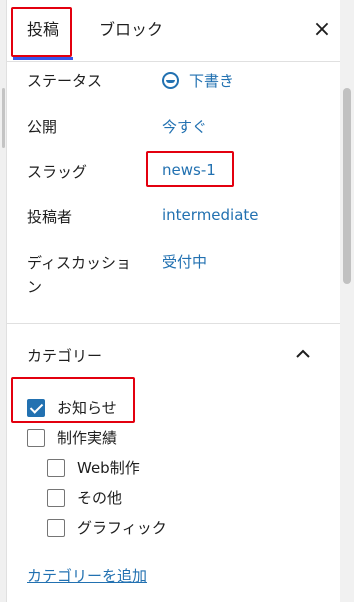 This screenshot has width=354, height=602. I want to click on scrollbar-thumb, so click(347, 186).